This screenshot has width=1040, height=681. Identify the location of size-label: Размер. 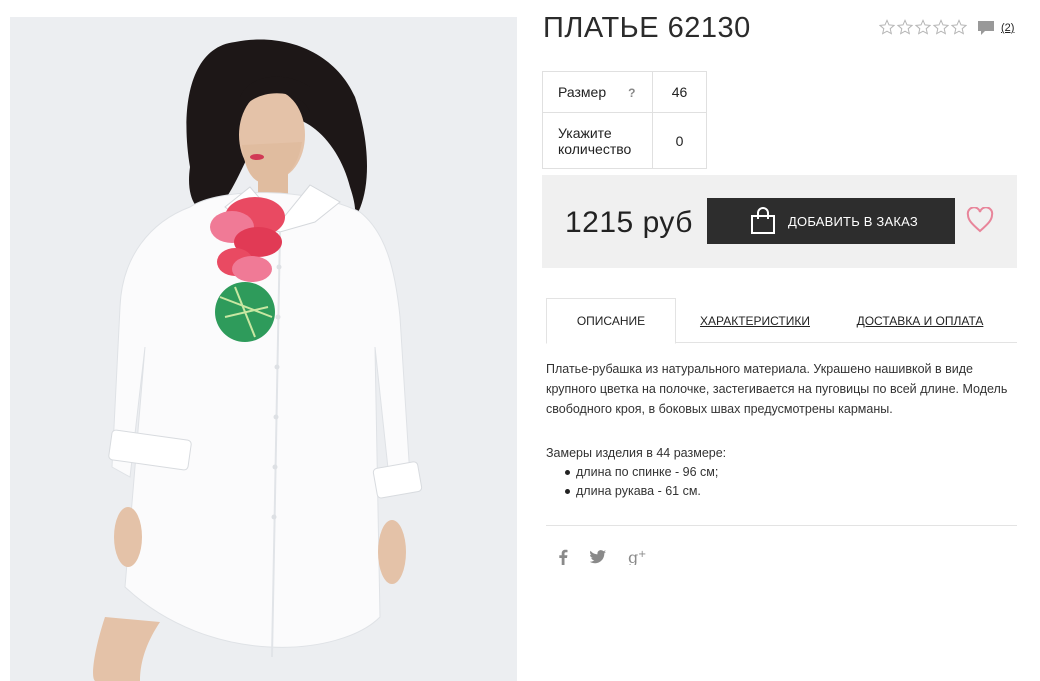
(582, 92).